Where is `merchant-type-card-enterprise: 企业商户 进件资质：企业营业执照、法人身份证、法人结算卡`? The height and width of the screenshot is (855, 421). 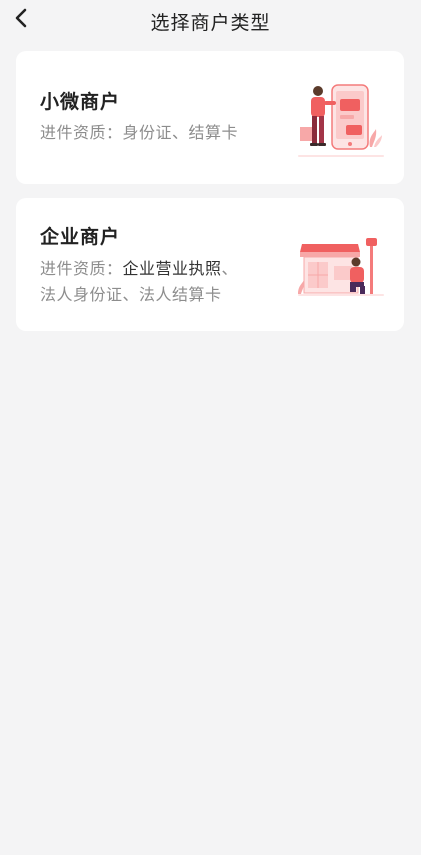 merchant-type-card-enterprise: 企业商户 进件资质：企业营业执照、法人身份证、法人结算卡 is located at coordinates (210, 264).